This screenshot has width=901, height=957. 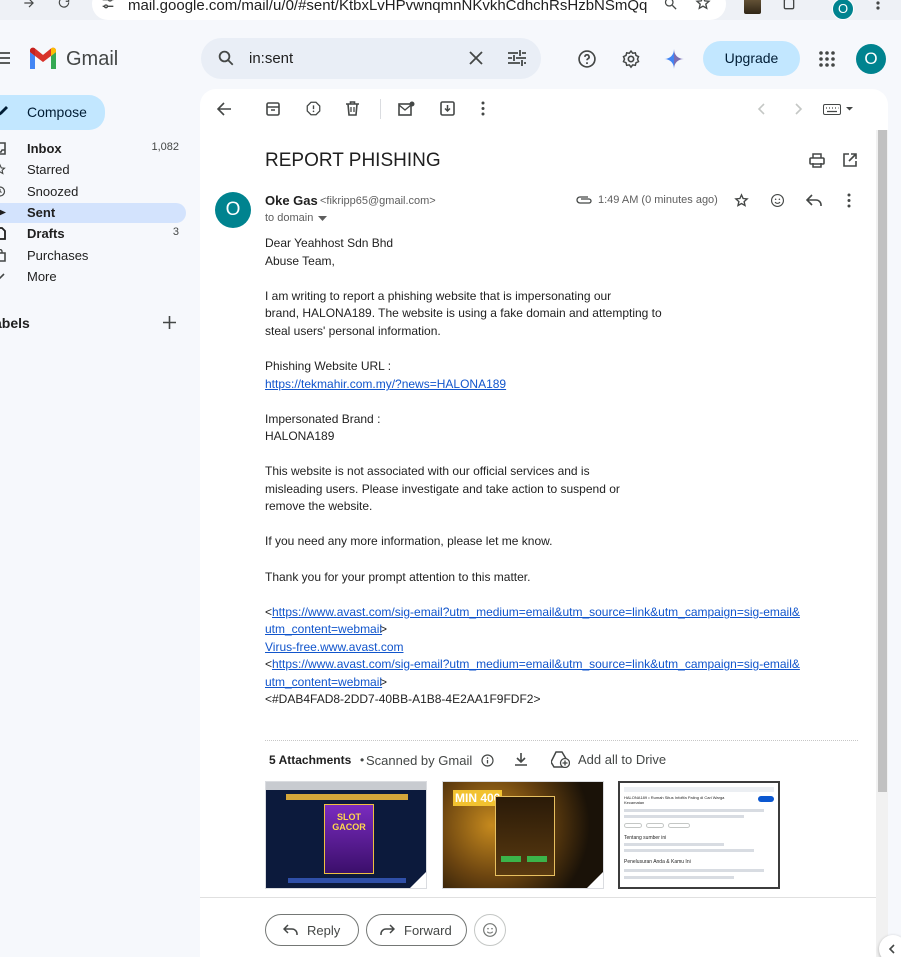 What do you see at coordinates (850, 160) in the screenshot?
I see `open-in-new-window-icon` at bounding box center [850, 160].